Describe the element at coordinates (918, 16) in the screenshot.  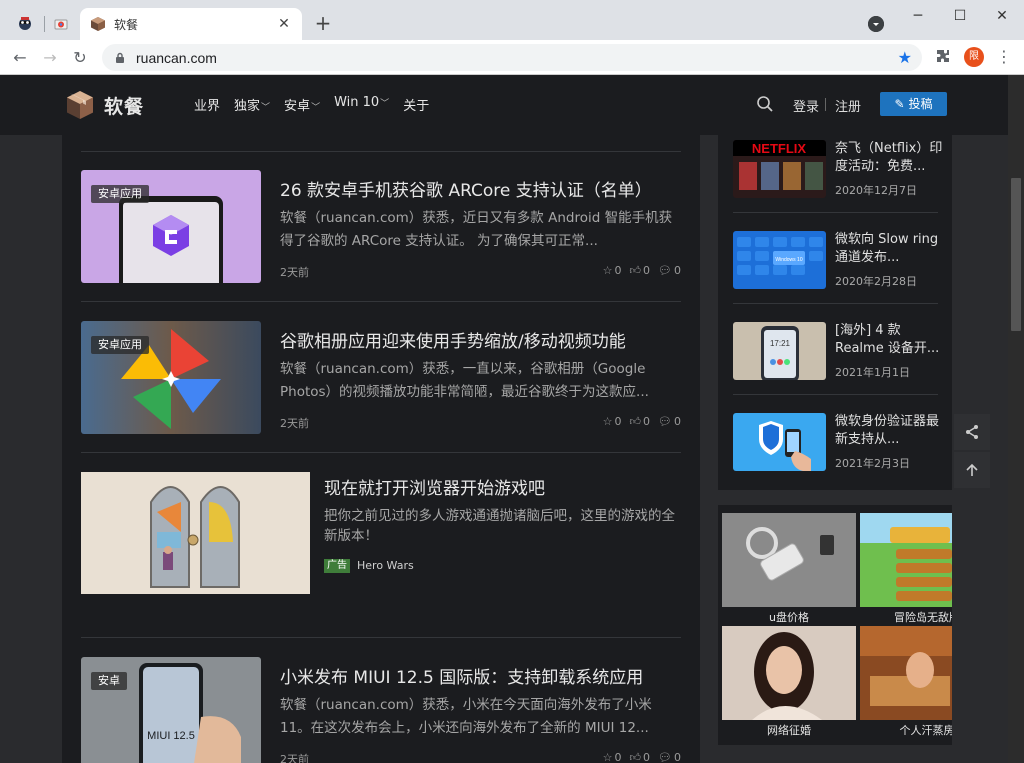
I see `minimize-icon: ─` at that location.